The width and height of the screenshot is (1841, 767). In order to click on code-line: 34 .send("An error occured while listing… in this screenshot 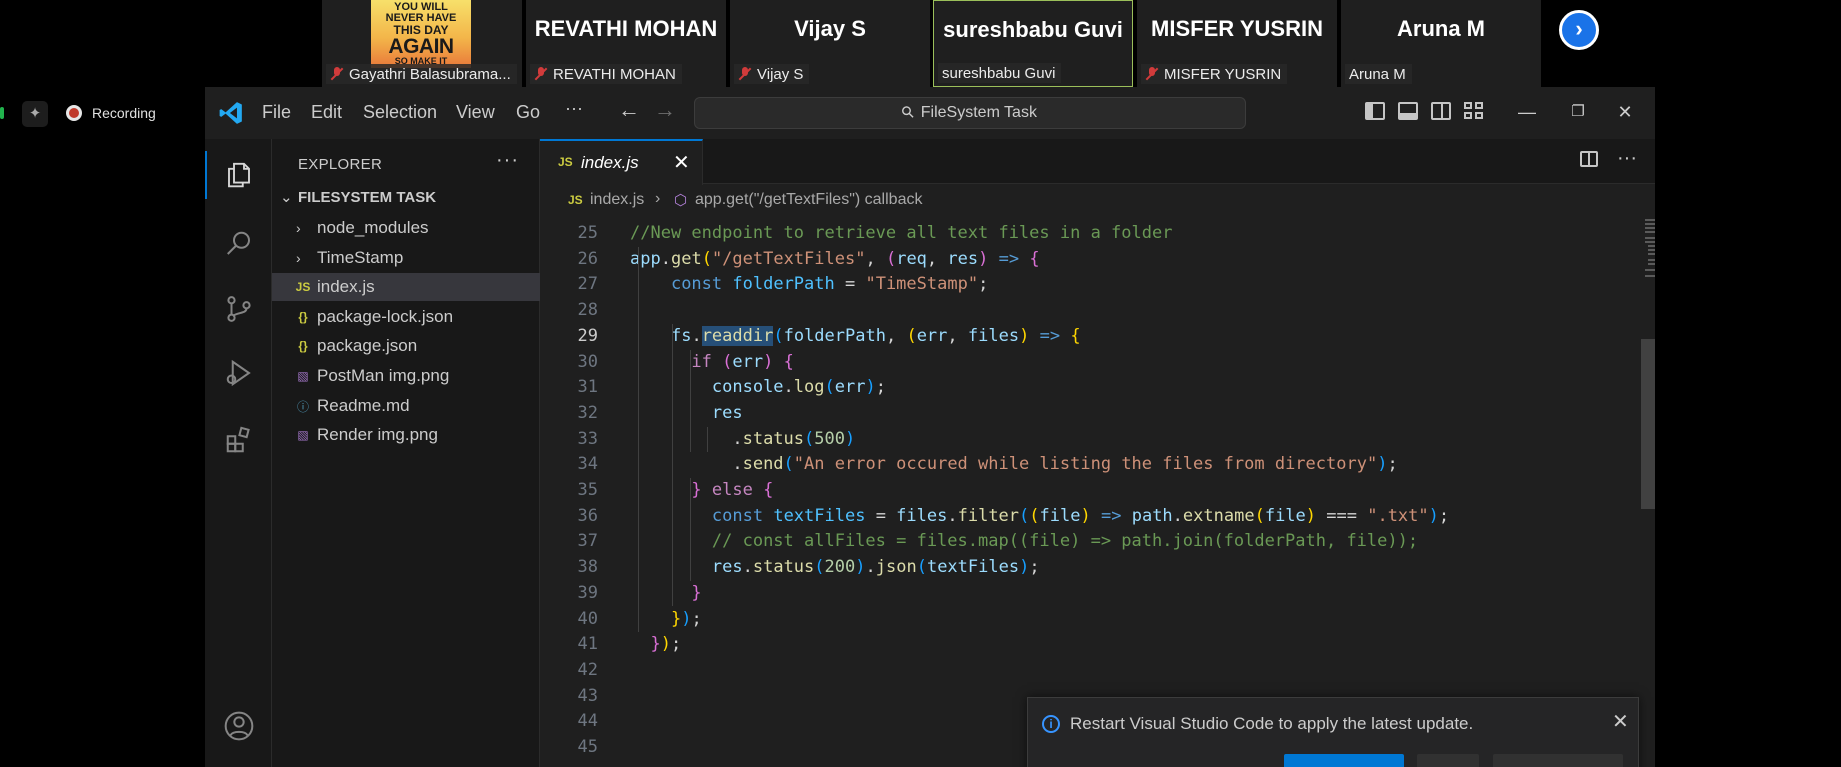, I will do `click(1085, 465)`.